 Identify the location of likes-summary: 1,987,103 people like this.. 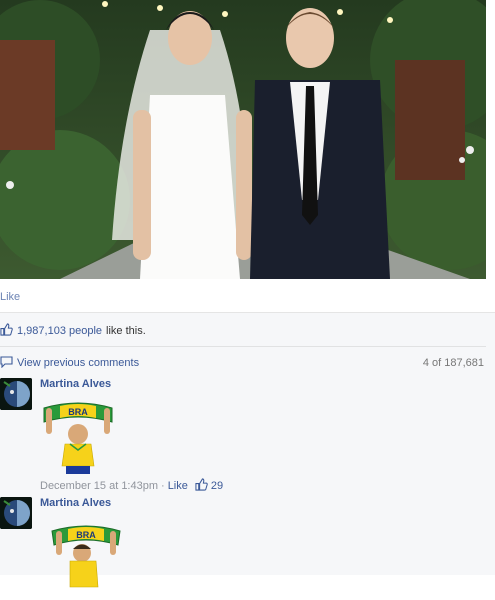
(73, 331).